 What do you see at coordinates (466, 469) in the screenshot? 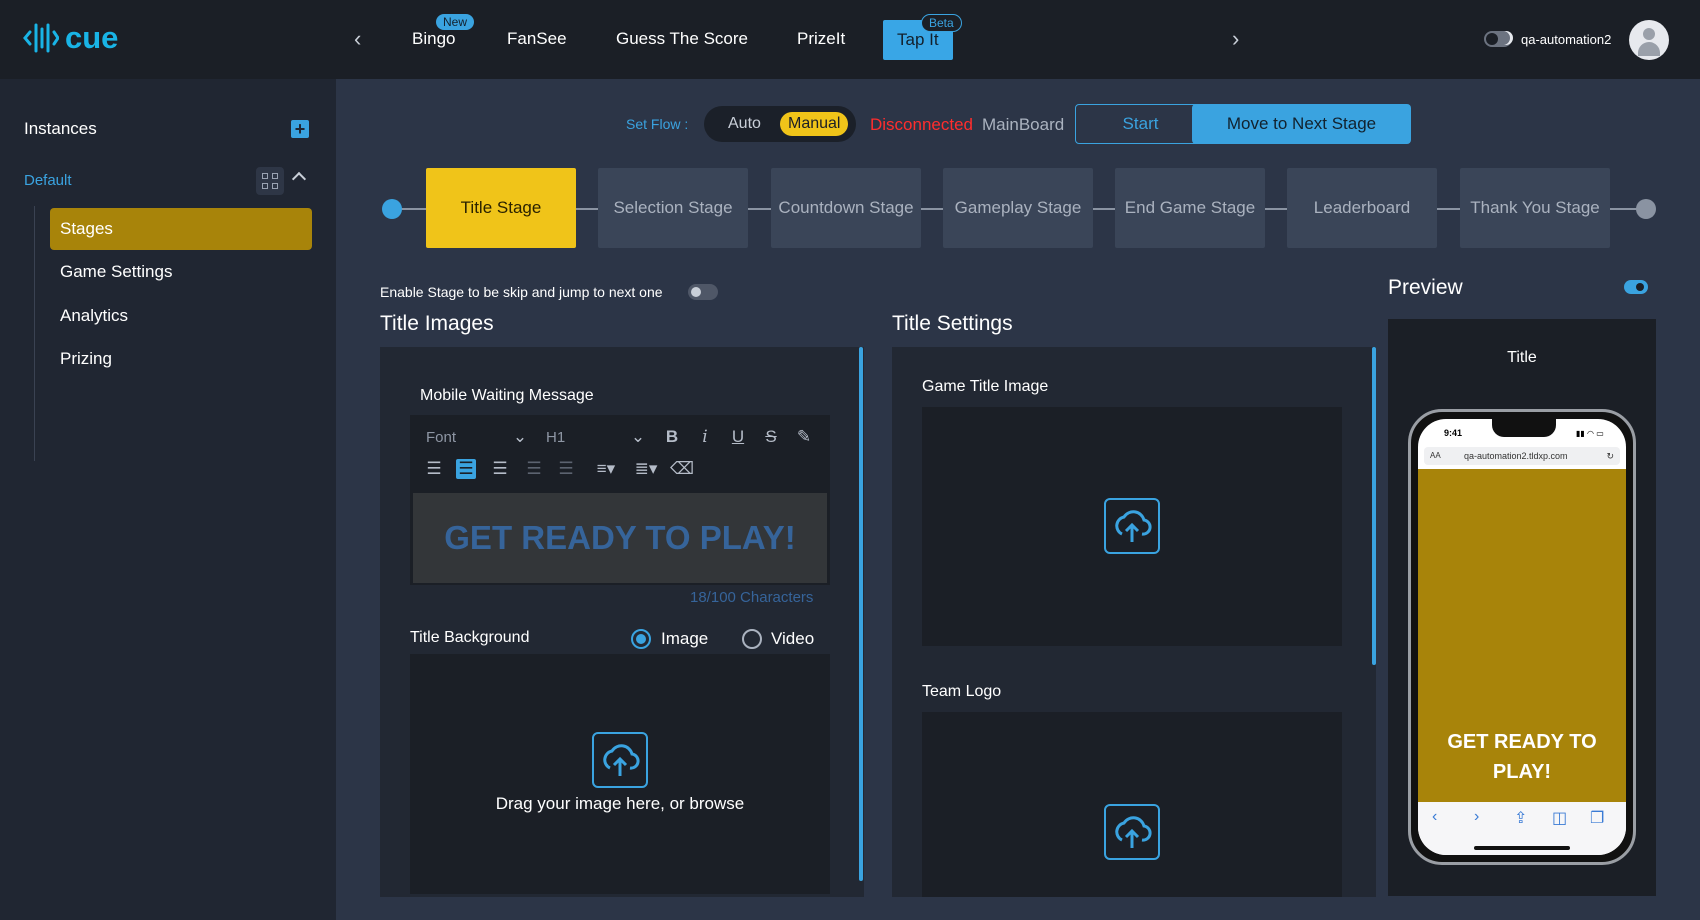
I see `align-center-icon: ☰` at bounding box center [466, 469].